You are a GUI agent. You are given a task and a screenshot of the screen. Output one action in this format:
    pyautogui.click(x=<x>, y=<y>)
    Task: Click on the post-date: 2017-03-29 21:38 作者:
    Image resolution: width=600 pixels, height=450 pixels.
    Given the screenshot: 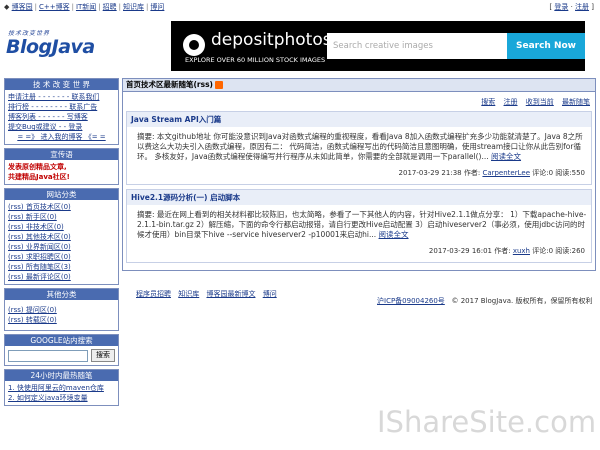 What is the action you would take?
    pyautogui.click(x=439, y=173)
    